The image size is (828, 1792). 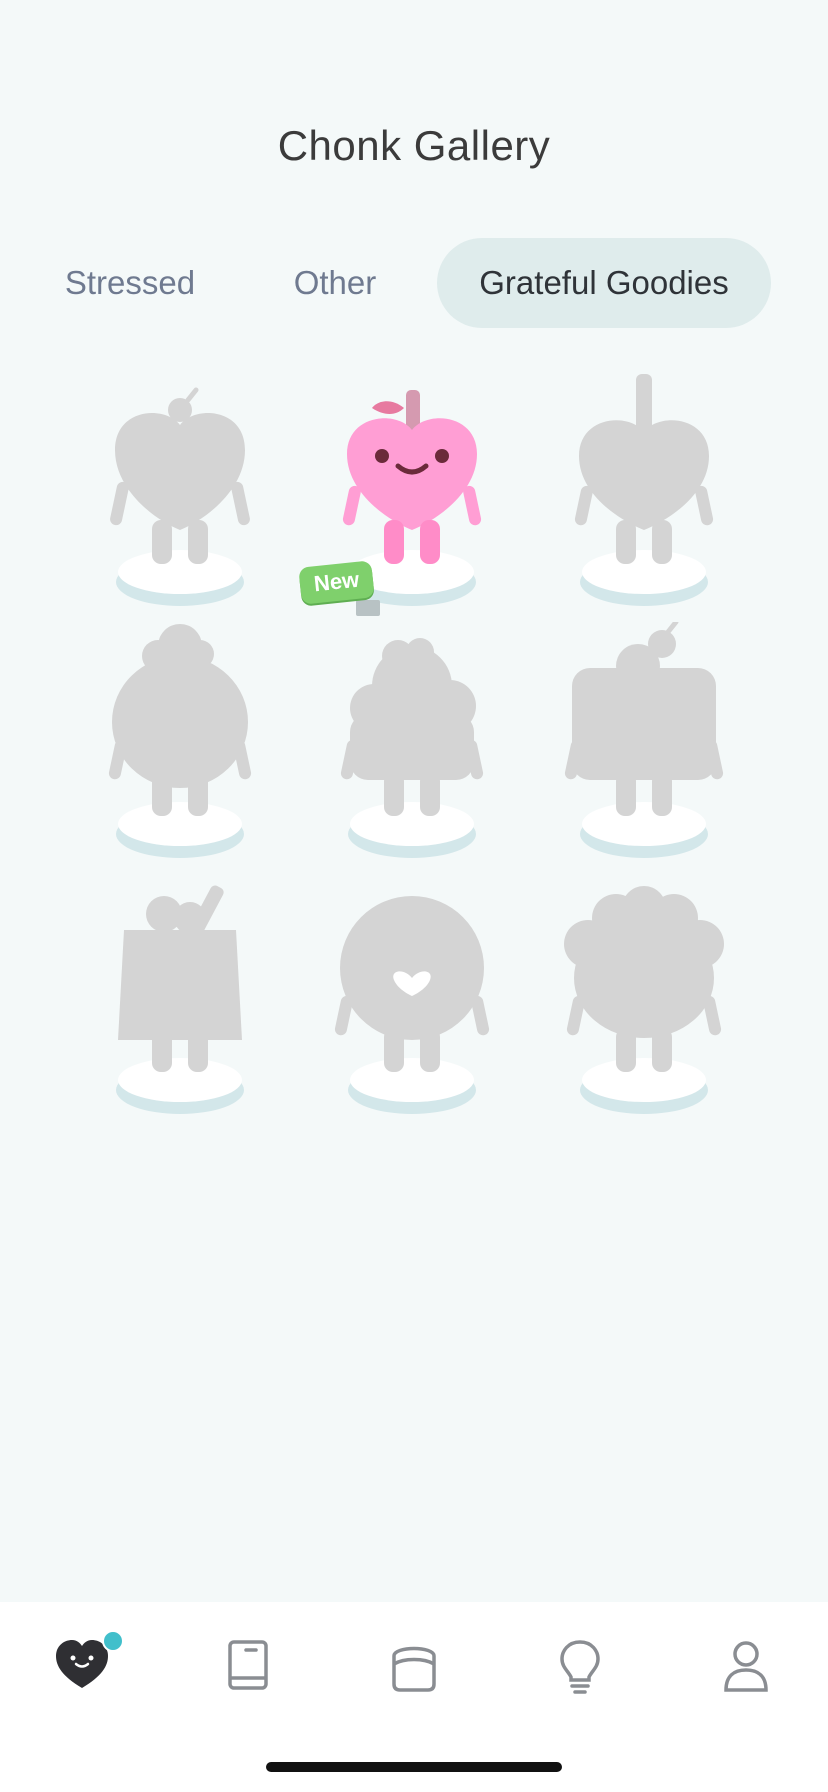 What do you see at coordinates (405, 495) in the screenshot?
I see `chonk-slot-pink-heart-apple: New` at bounding box center [405, 495].